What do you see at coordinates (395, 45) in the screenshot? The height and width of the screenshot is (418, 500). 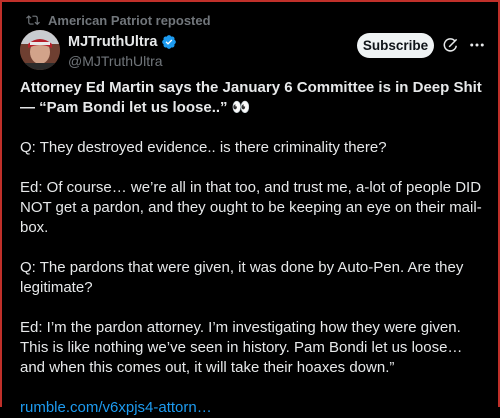 I see `subscribe-button: Subscribe` at bounding box center [395, 45].